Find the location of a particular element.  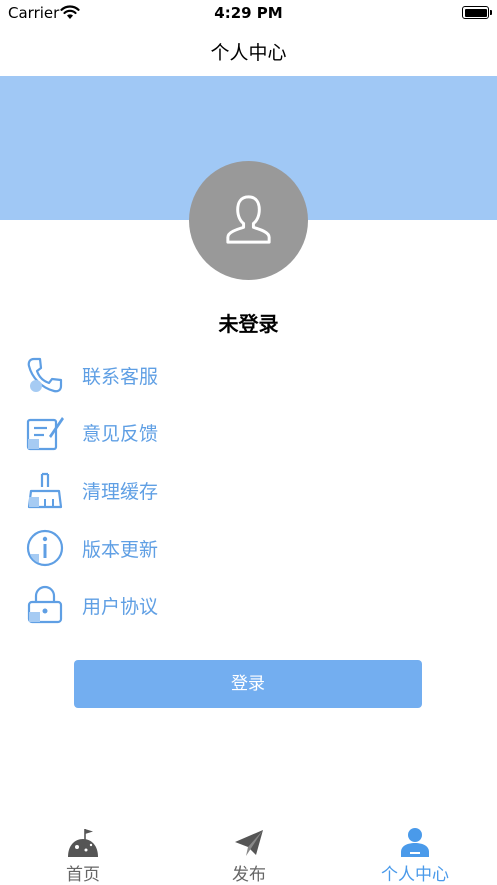

menu-item-contact-support: 联系客服 is located at coordinates (245, 373).